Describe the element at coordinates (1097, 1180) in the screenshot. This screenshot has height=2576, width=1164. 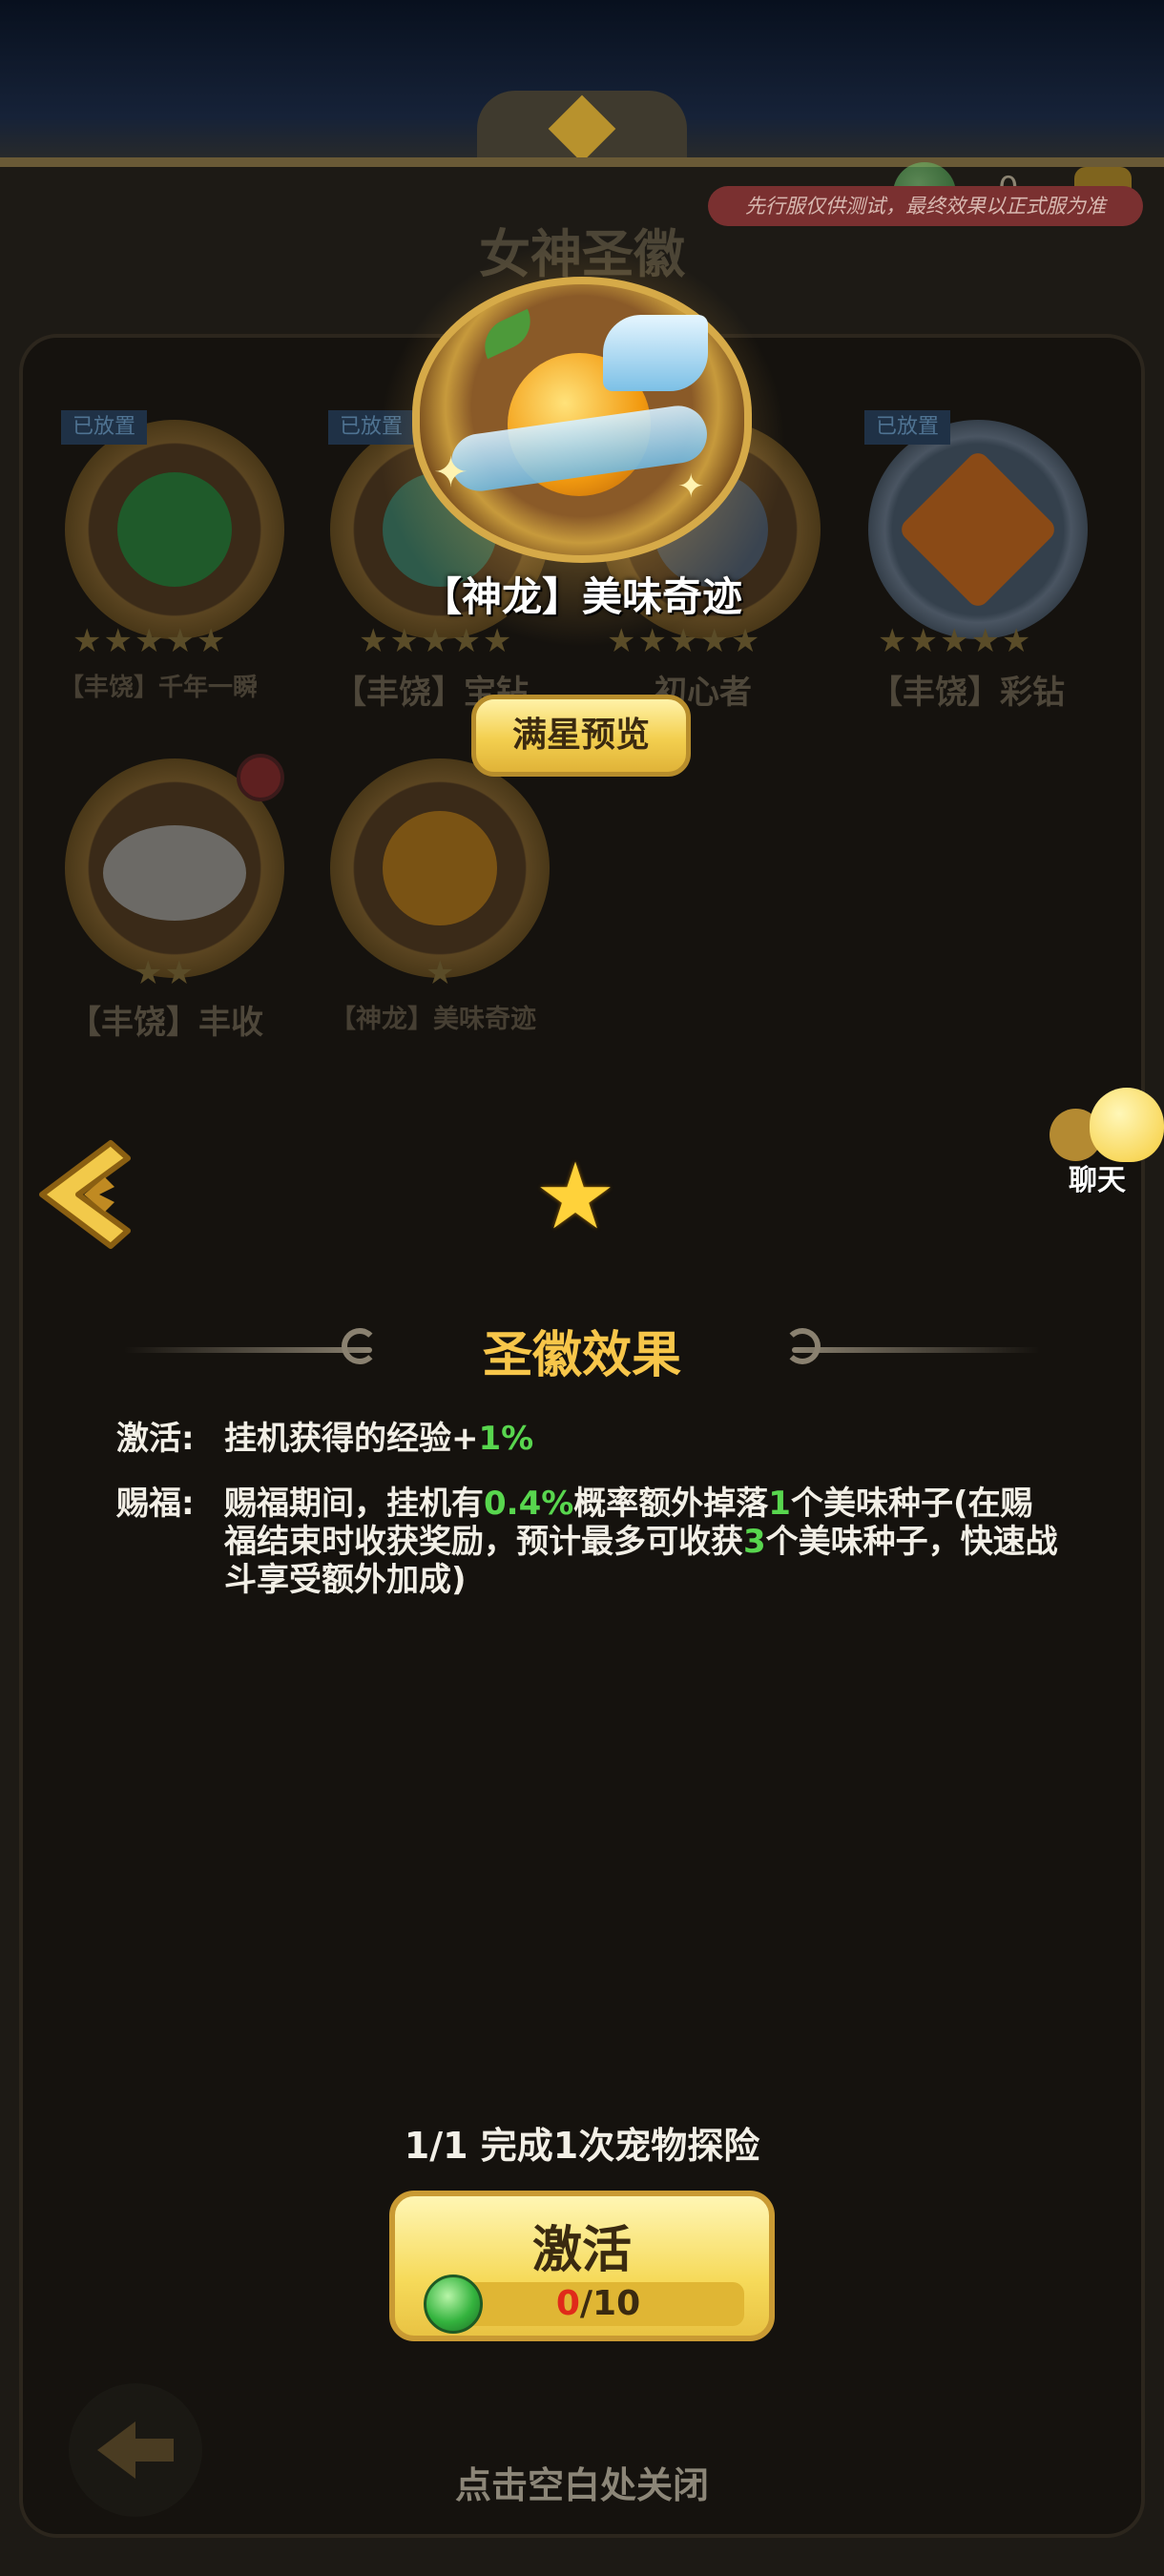
I see `chat-label: 聊天` at that location.